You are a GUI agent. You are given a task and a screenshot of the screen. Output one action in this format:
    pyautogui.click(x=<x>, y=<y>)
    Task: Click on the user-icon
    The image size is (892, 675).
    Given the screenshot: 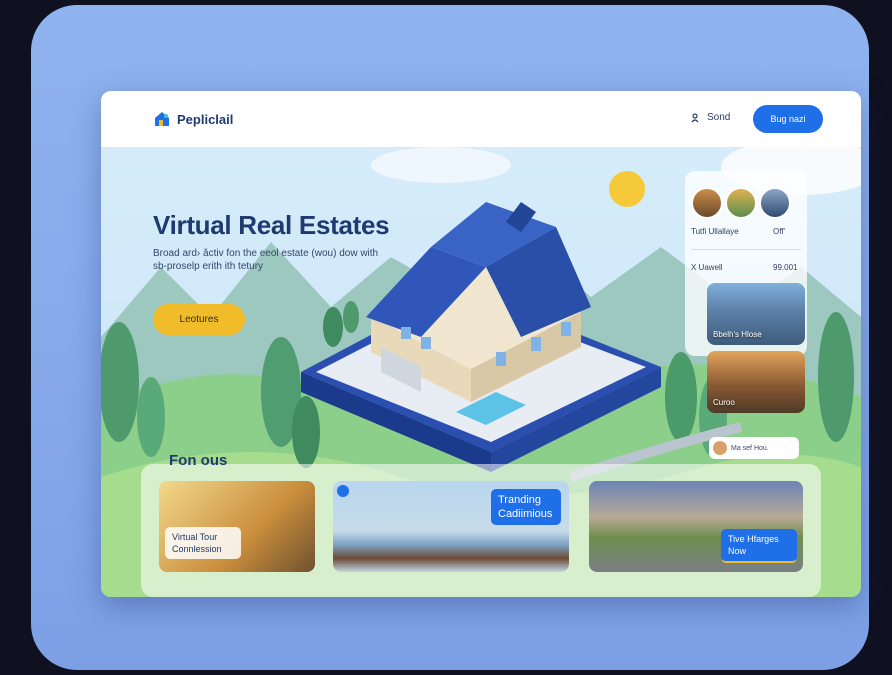 What is the action you would take?
    pyautogui.click(x=695, y=117)
    